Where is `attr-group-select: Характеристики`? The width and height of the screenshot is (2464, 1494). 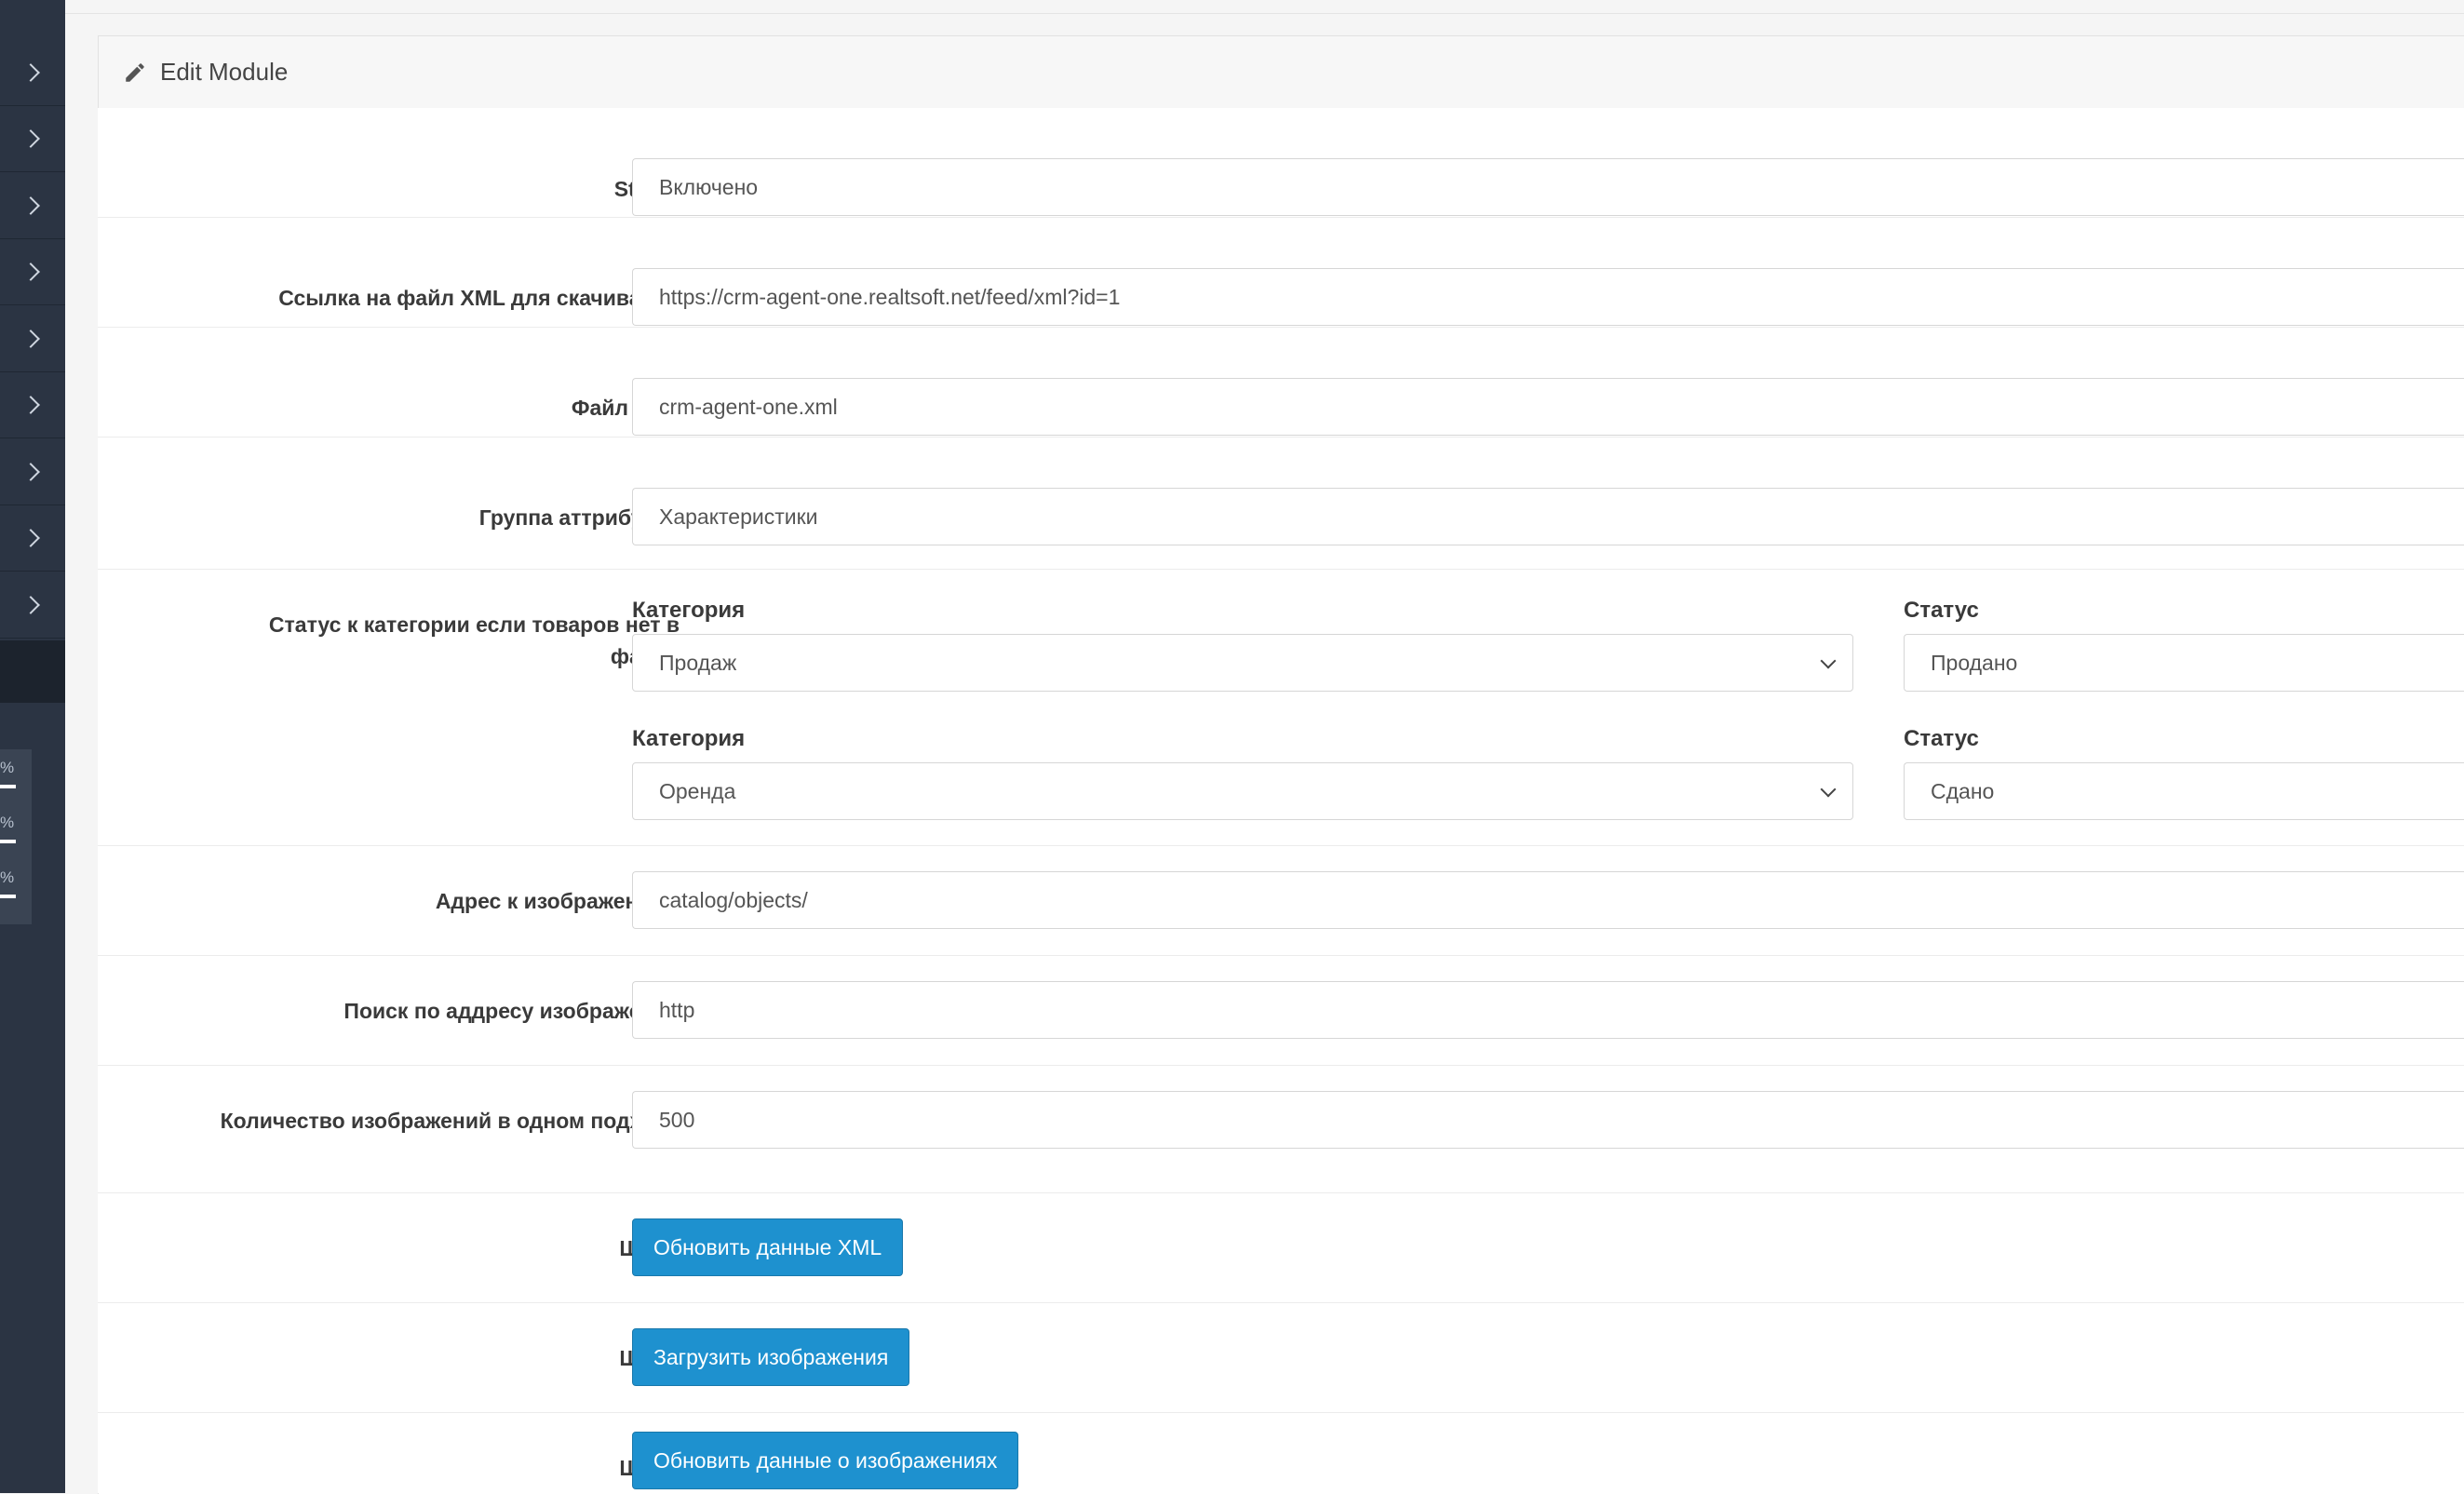
attr-group-select: Характеристики is located at coordinates (1548, 516).